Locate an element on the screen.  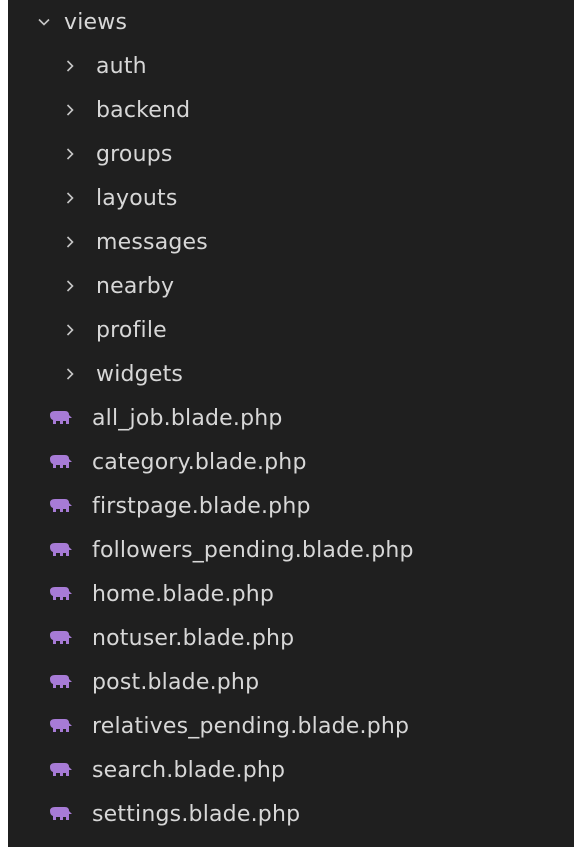
chevron-down-icon is located at coordinates (44, 22).